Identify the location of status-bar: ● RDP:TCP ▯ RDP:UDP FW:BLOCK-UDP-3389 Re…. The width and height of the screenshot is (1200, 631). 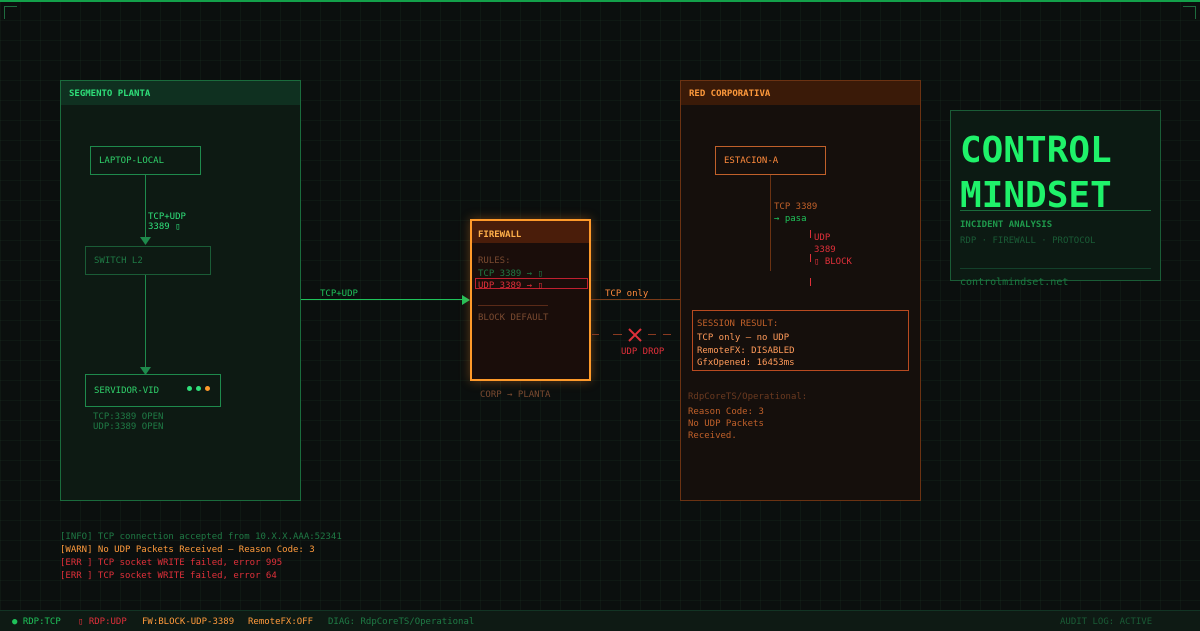
(600, 620).